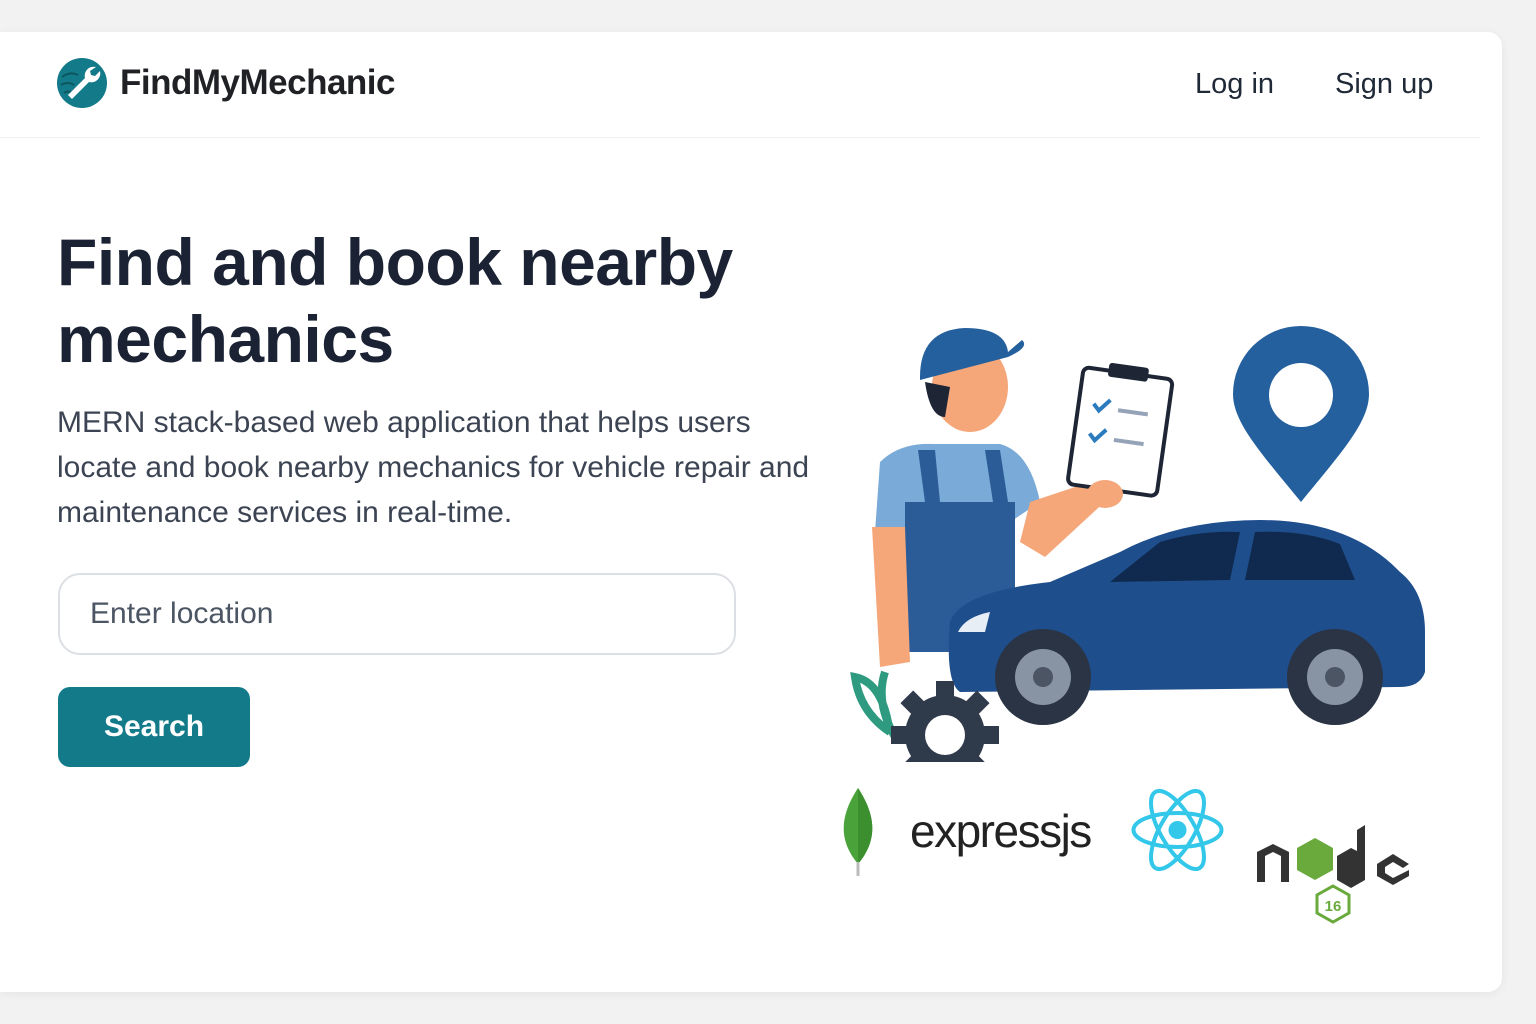 The image size is (1536, 1024). What do you see at coordinates (945, 721) in the screenshot?
I see `gear-icon` at bounding box center [945, 721].